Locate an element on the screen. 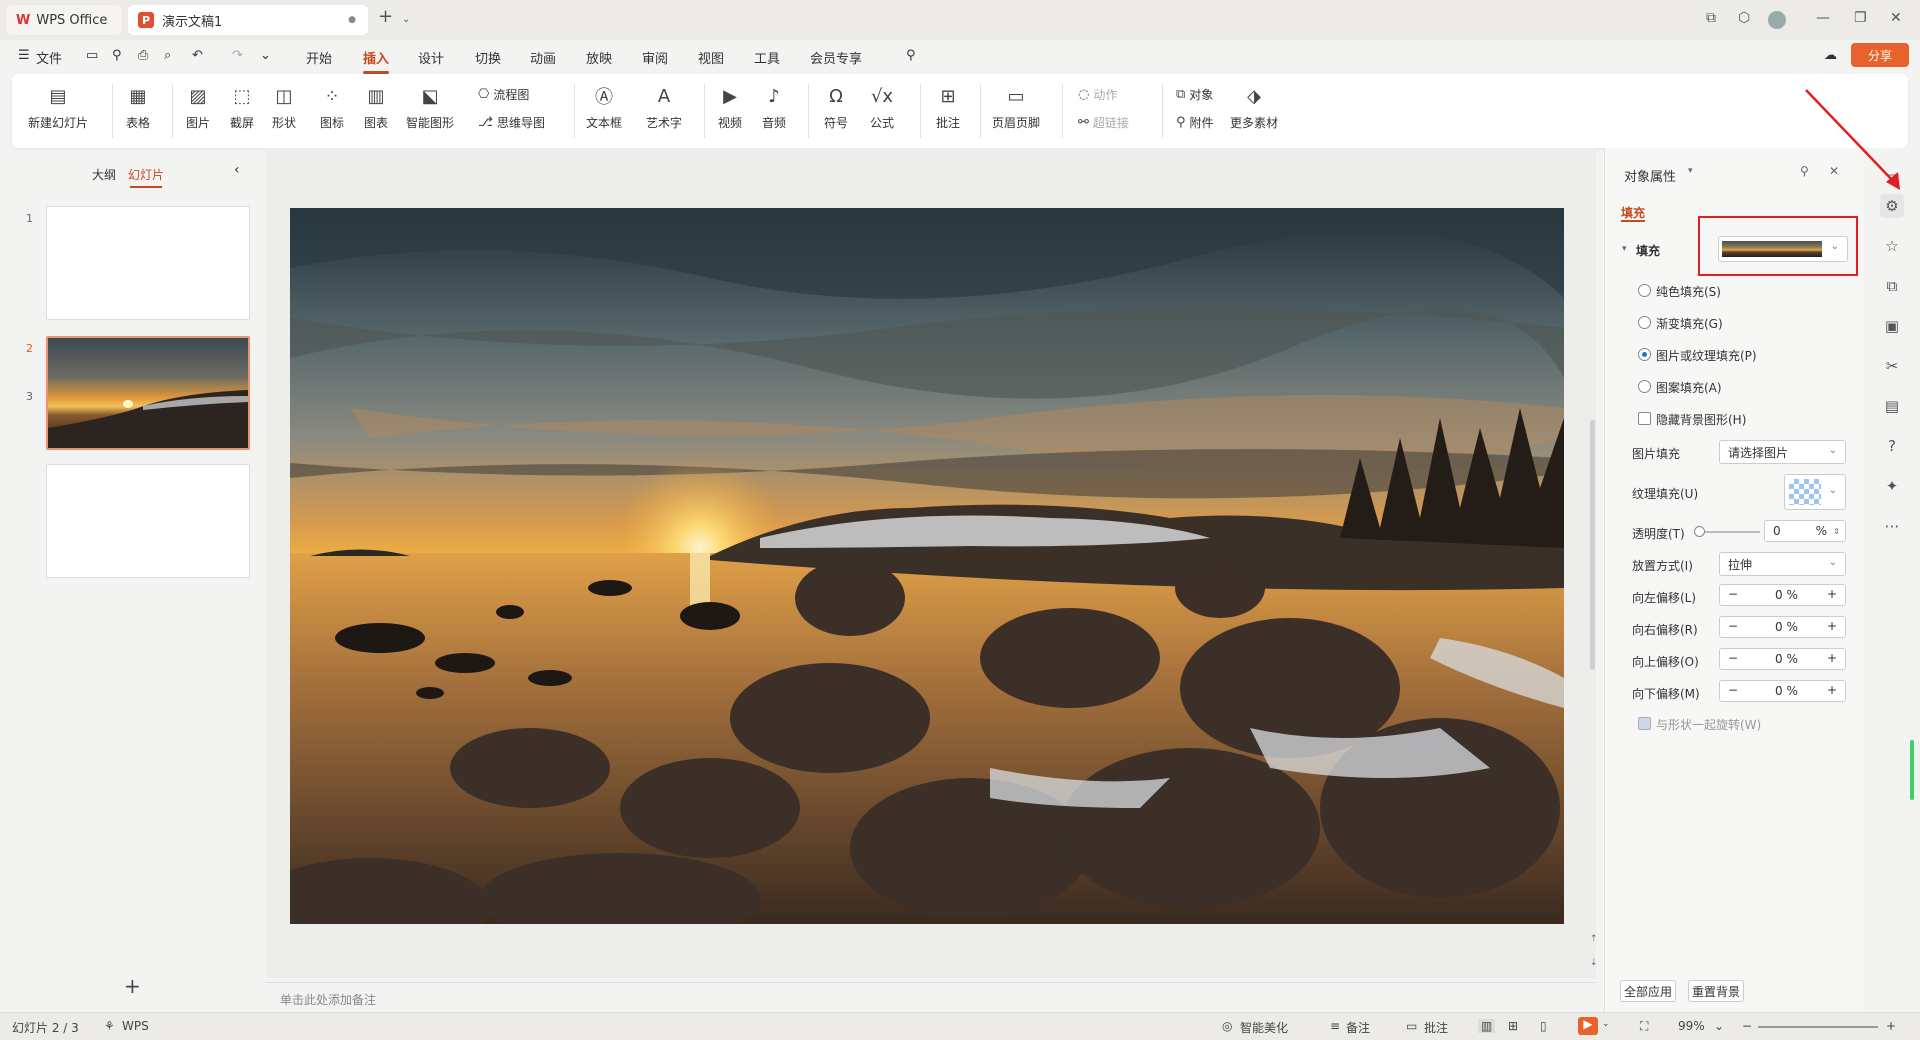 The image size is (1920, 1040). screenshot-button: ⬚ 截屏 is located at coordinates (242, 106).